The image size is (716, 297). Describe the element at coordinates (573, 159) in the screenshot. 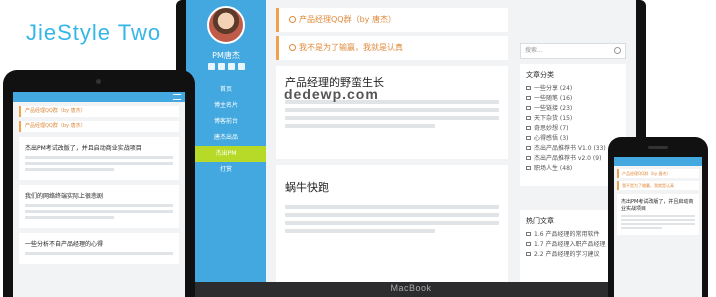

I see `category-item: 杰出产品推荐书 v2.0 (9)` at that location.